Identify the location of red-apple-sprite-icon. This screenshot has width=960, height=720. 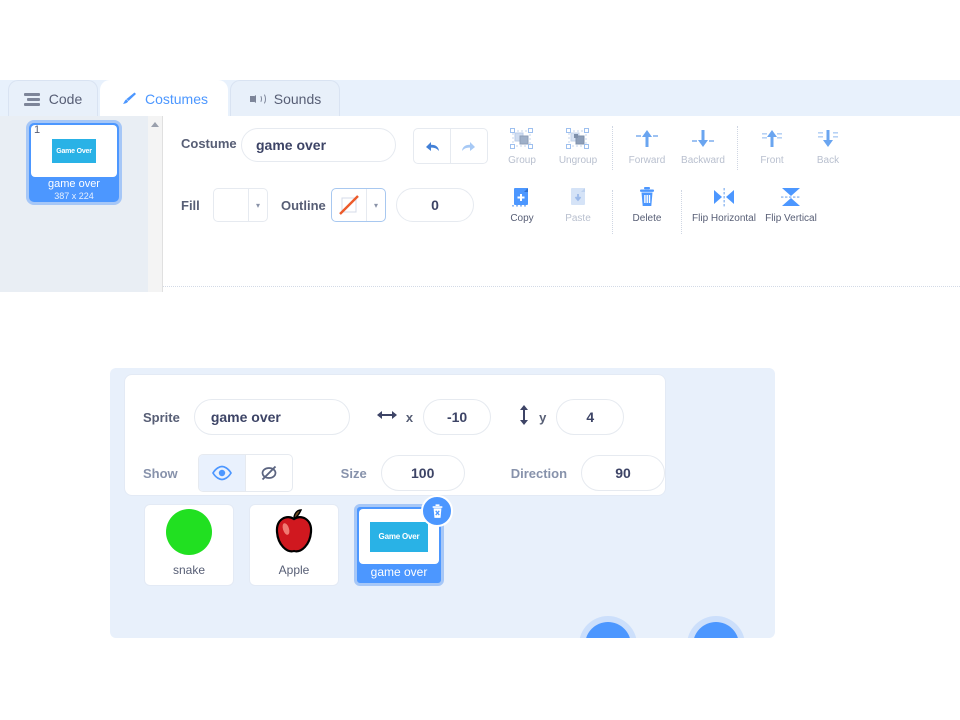
(294, 534).